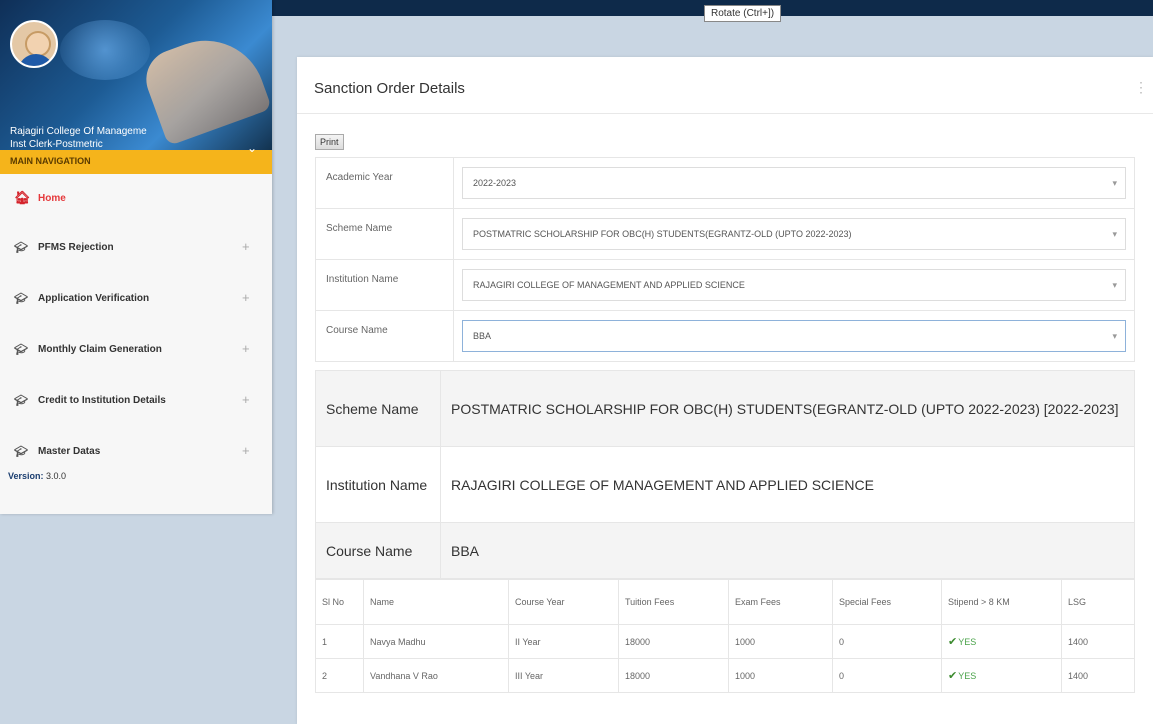 This screenshot has height=724, width=1153. What do you see at coordinates (22, 197) in the screenshot?
I see `home-icon: 🏠︎` at bounding box center [22, 197].